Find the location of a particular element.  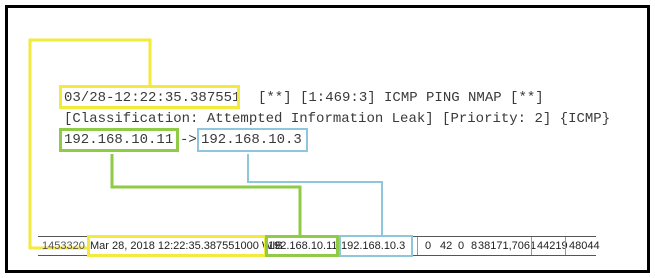

csv-value: 44219 is located at coordinates (552, 246).